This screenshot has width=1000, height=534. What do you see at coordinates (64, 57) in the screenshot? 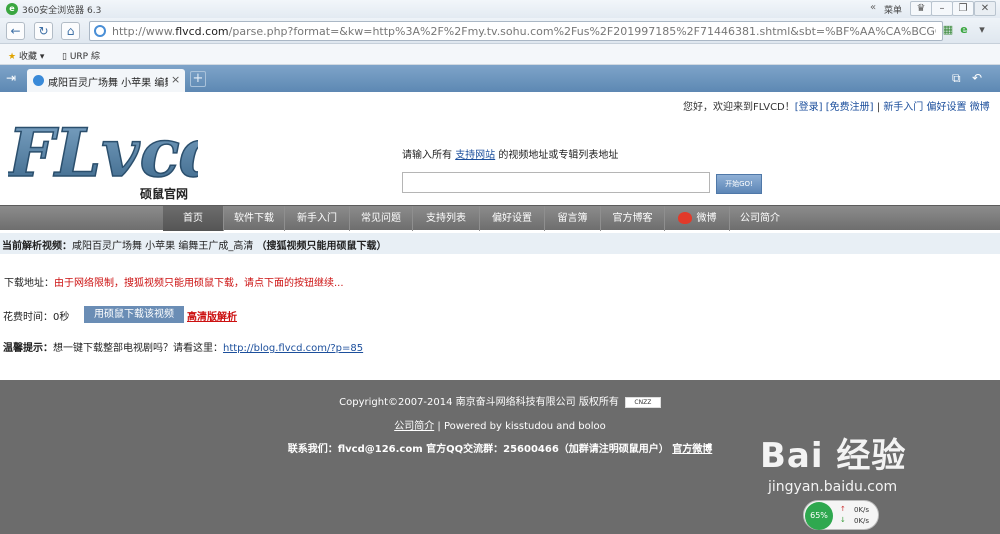
I see `page-icon: ▯` at bounding box center [64, 57].